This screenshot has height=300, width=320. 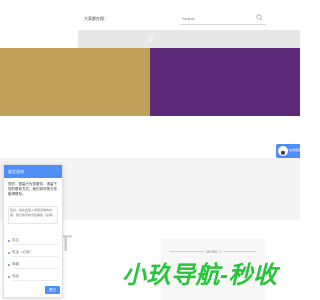 I want to click on watermark-text: 小玖导航-秒收, so click(x=200, y=275).